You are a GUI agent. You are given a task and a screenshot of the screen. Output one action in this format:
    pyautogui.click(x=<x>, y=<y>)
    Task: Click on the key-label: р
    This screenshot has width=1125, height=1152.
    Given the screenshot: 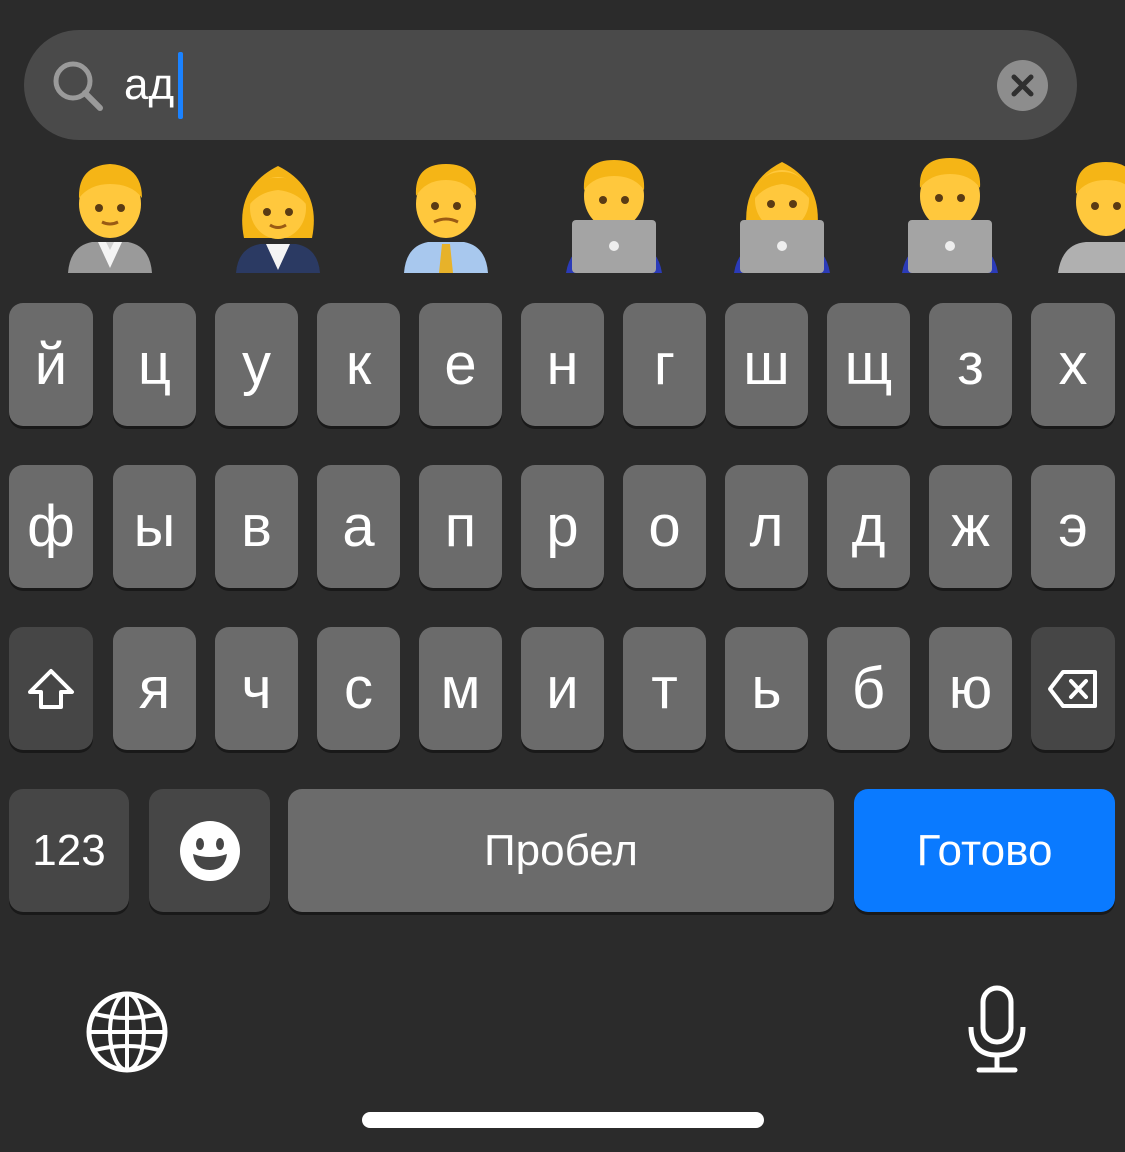 What is the action you would take?
    pyautogui.click(x=562, y=526)
    